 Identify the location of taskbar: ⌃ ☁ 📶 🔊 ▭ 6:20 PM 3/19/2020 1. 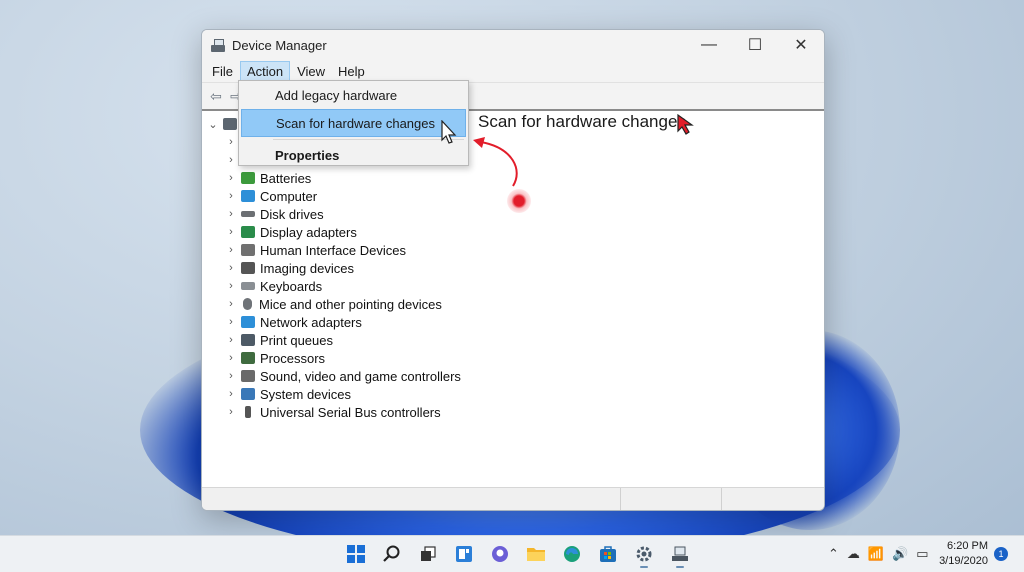
(512, 553).